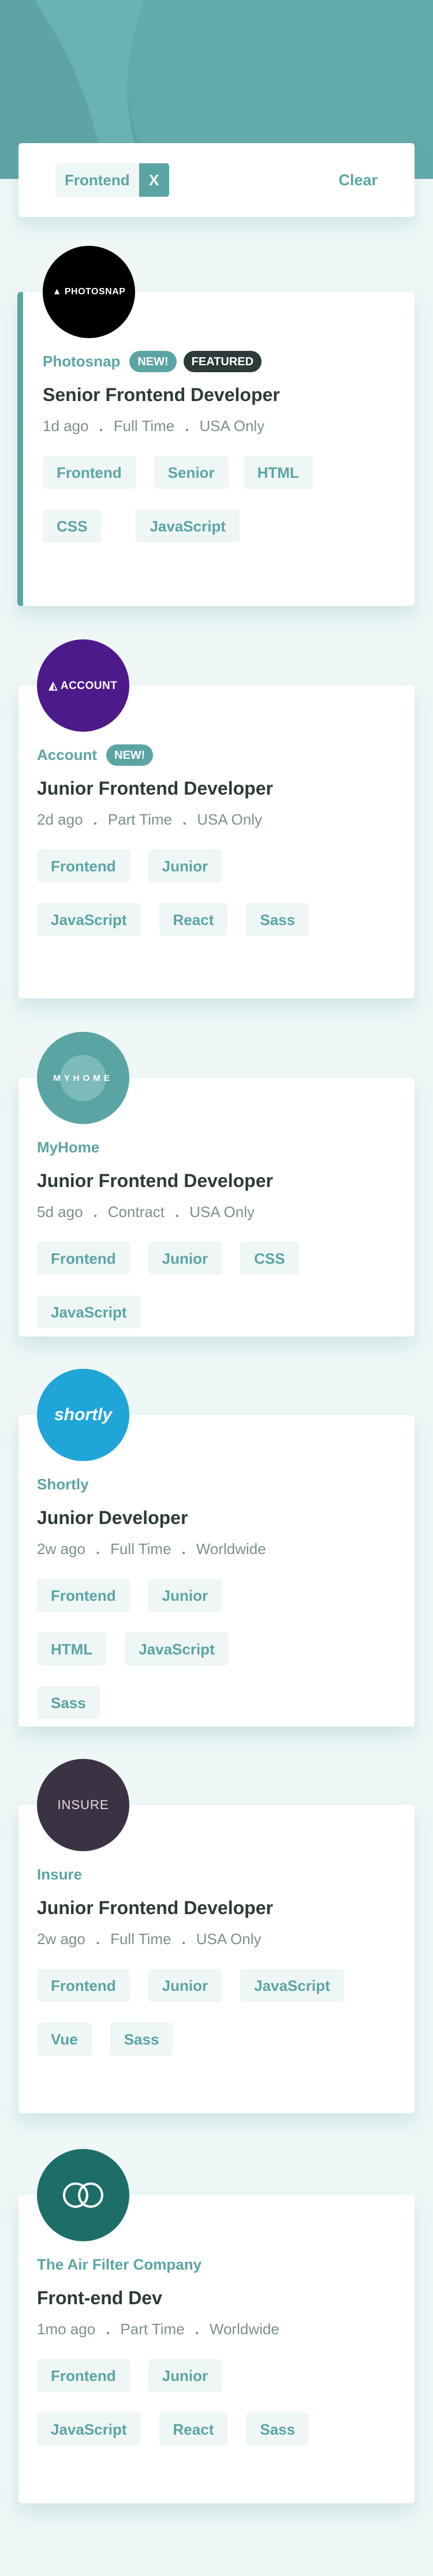 The height and width of the screenshot is (2576, 433). I want to click on featured-badge: FEATURED, so click(223, 361).